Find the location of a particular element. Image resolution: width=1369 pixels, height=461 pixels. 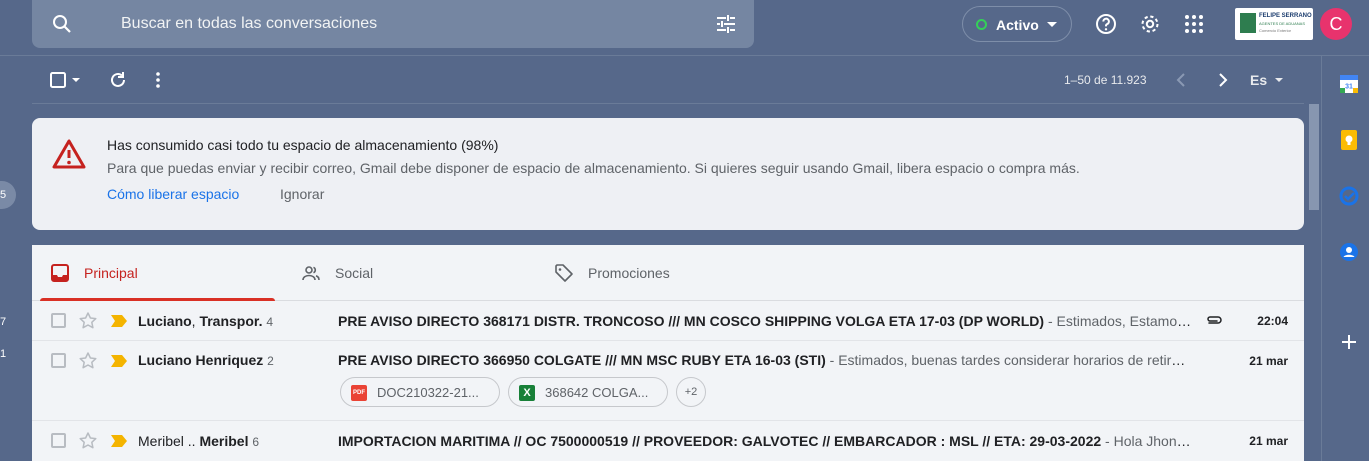

thread-count: 6 is located at coordinates (256, 442).